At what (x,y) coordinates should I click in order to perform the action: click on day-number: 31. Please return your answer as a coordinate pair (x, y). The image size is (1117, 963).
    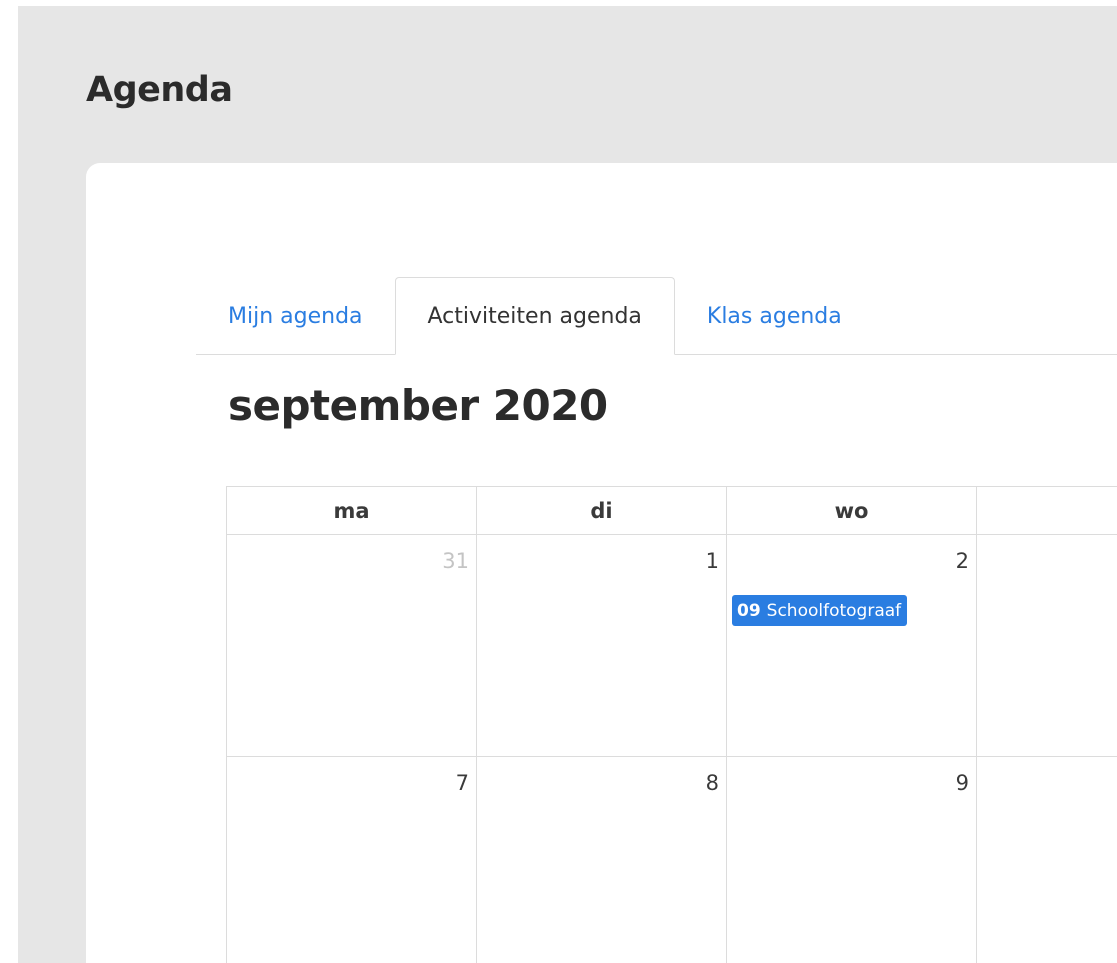
    Looking at the image, I should click on (455, 561).